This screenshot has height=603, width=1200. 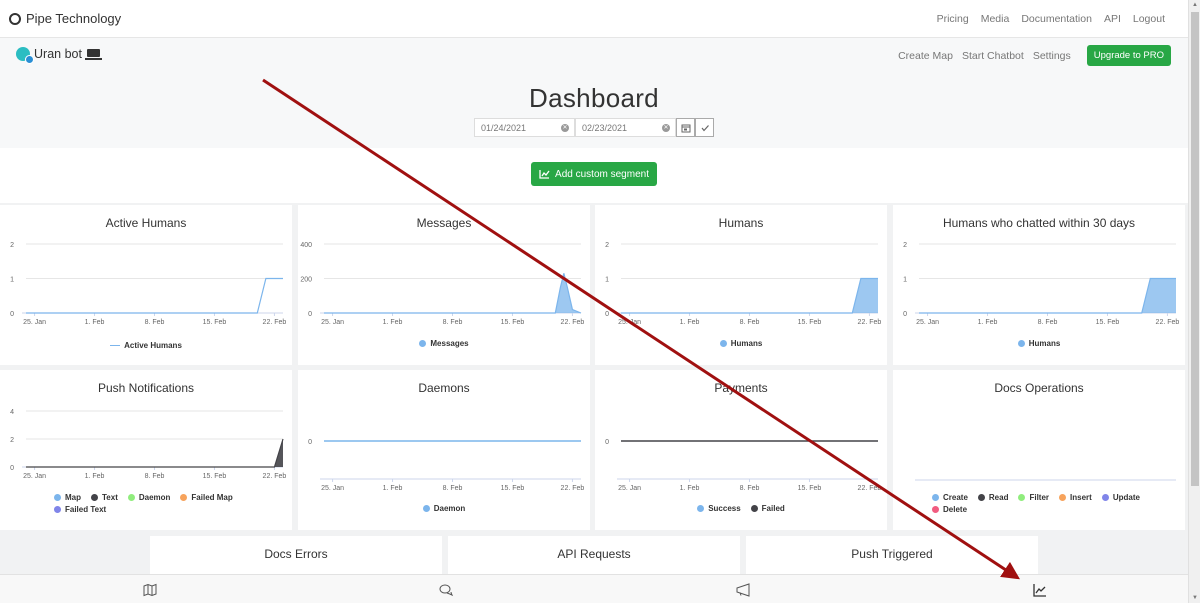 I want to click on y-tick-label: 400, so click(x=306, y=245).